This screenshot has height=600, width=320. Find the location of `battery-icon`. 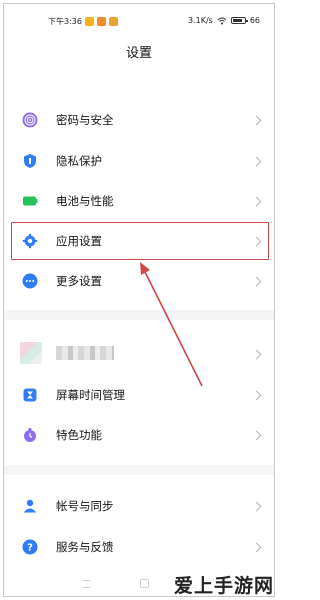

battery-icon is located at coordinates (30, 201).